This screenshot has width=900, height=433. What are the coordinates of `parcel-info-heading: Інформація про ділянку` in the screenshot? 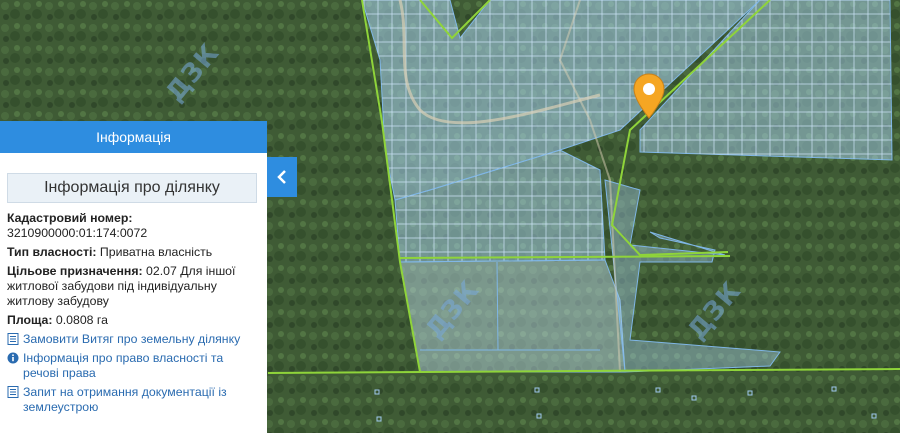 It's located at (132, 188).